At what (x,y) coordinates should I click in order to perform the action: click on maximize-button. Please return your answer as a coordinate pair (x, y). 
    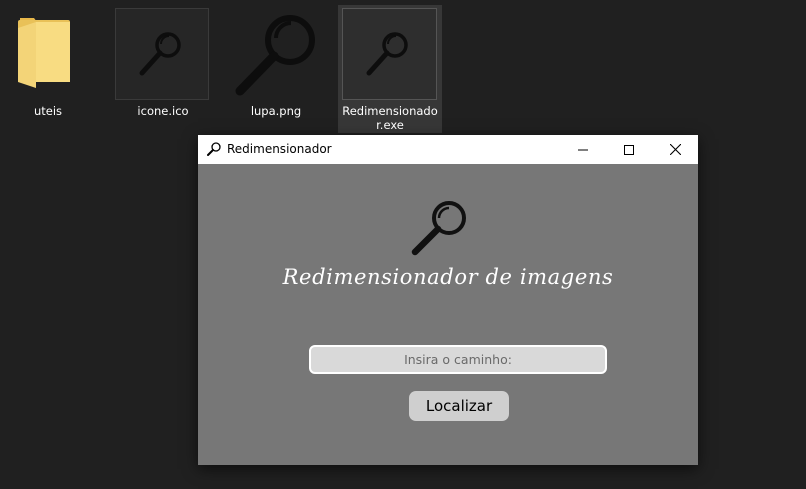
    Looking at the image, I should click on (629, 149).